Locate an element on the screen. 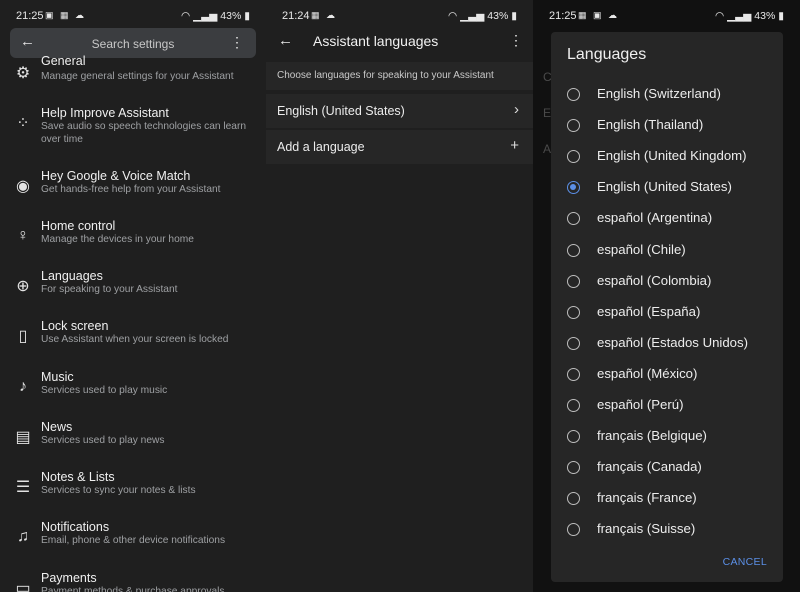 This screenshot has height=592, width=800. settings-item-title: News is located at coordinates (57, 427).